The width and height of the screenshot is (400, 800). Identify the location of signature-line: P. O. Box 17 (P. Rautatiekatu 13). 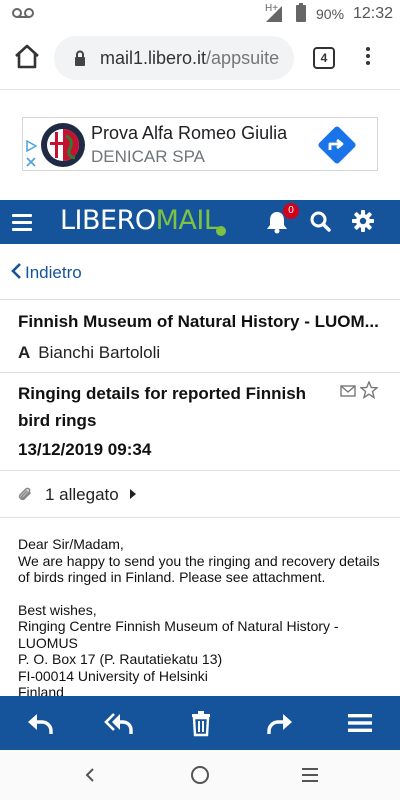
(120, 659).